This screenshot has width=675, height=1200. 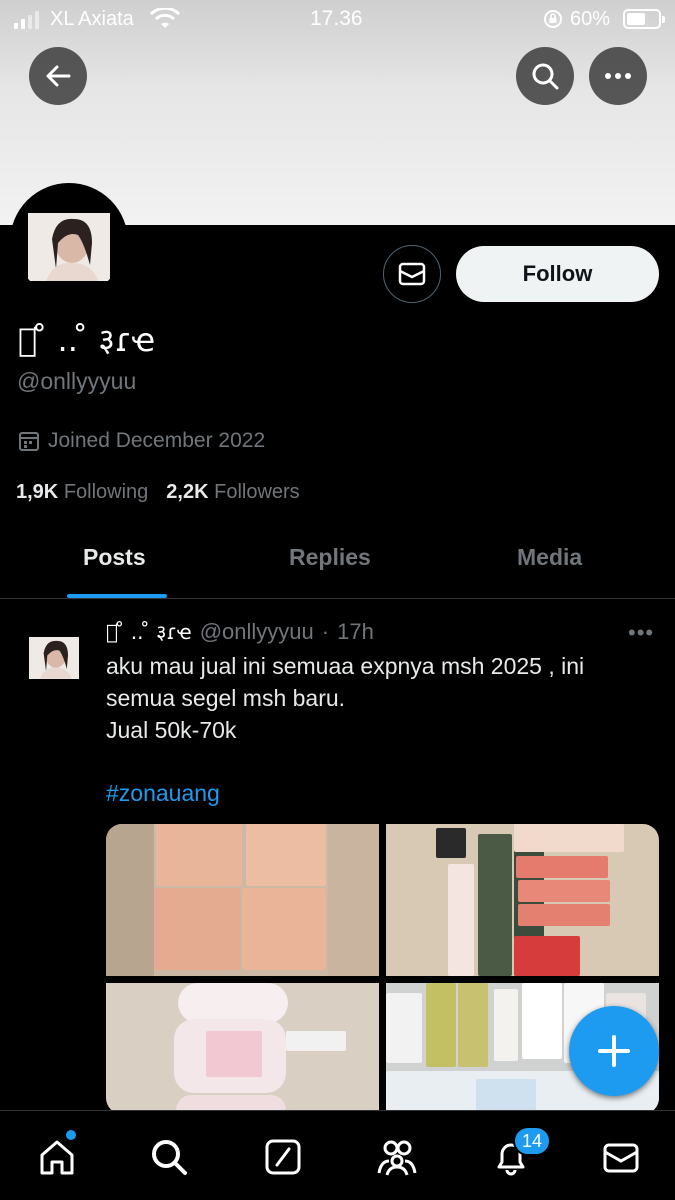 I want to click on follow-counts: 1,9K Following 2,2K Followers, so click(x=158, y=492).